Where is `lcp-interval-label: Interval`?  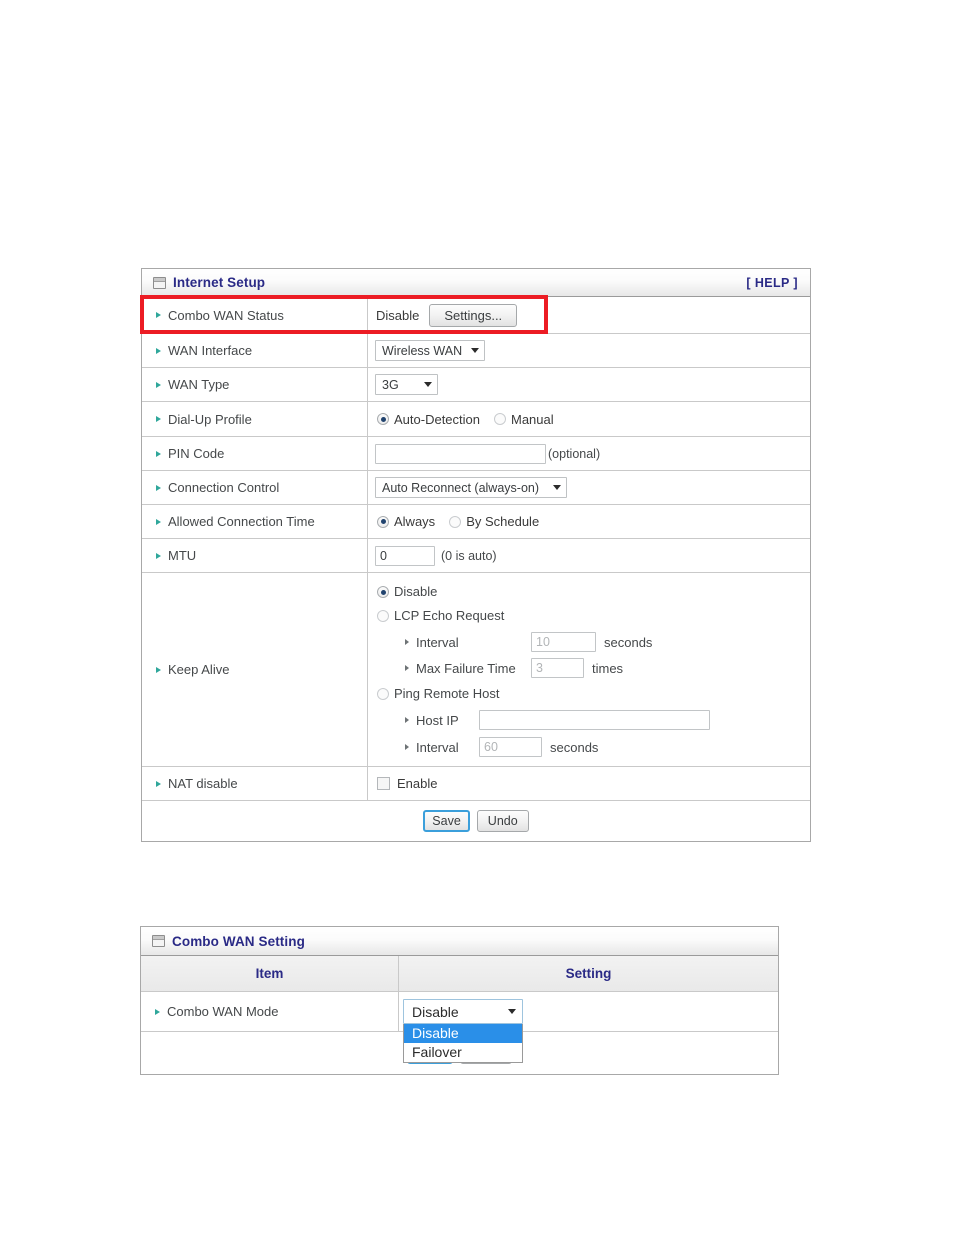
lcp-interval-label: Interval is located at coordinates (437, 642).